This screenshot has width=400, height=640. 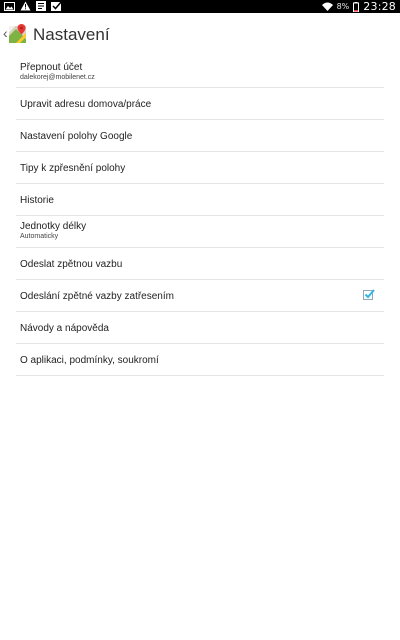 I want to click on page-title: Nastavení, so click(x=71, y=34).